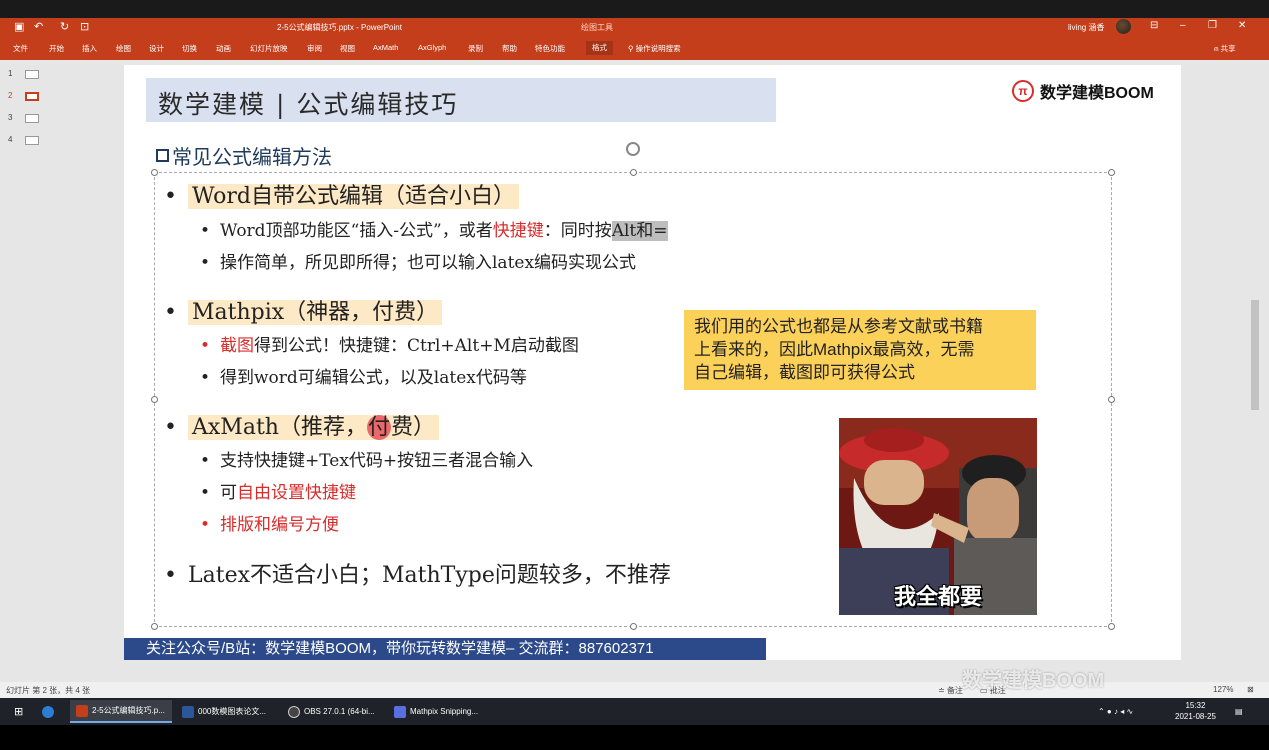  Describe the element at coordinates (10, 73) in the screenshot. I see `thumbnail-number: 1` at that location.